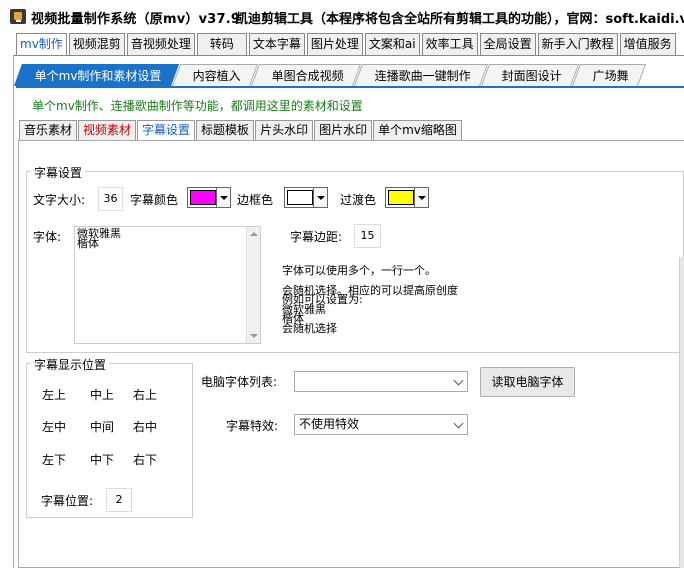 This screenshot has height=568, width=684. What do you see at coordinates (420, 75) in the screenshot?
I see `tab-continuous-songs: 连播歌曲一键制作` at bounding box center [420, 75].